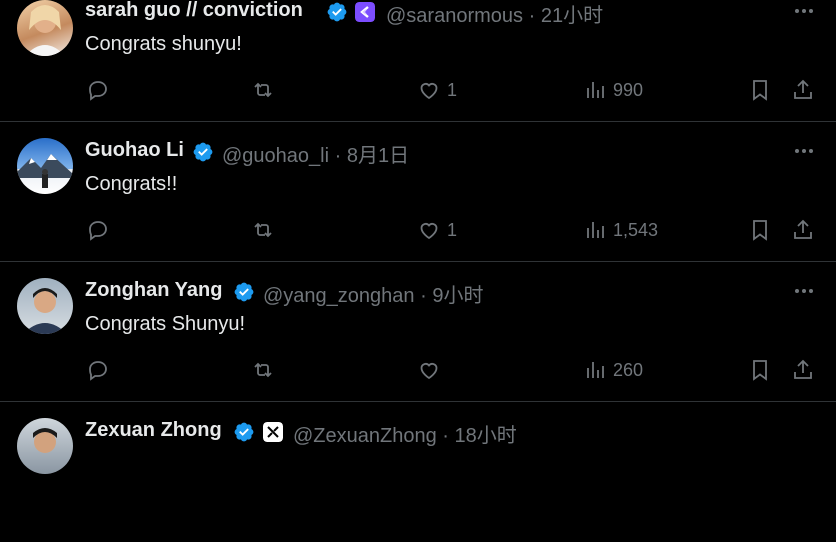  What do you see at coordinates (365, 12) in the screenshot?
I see `conviction-badge-icon` at bounding box center [365, 12].